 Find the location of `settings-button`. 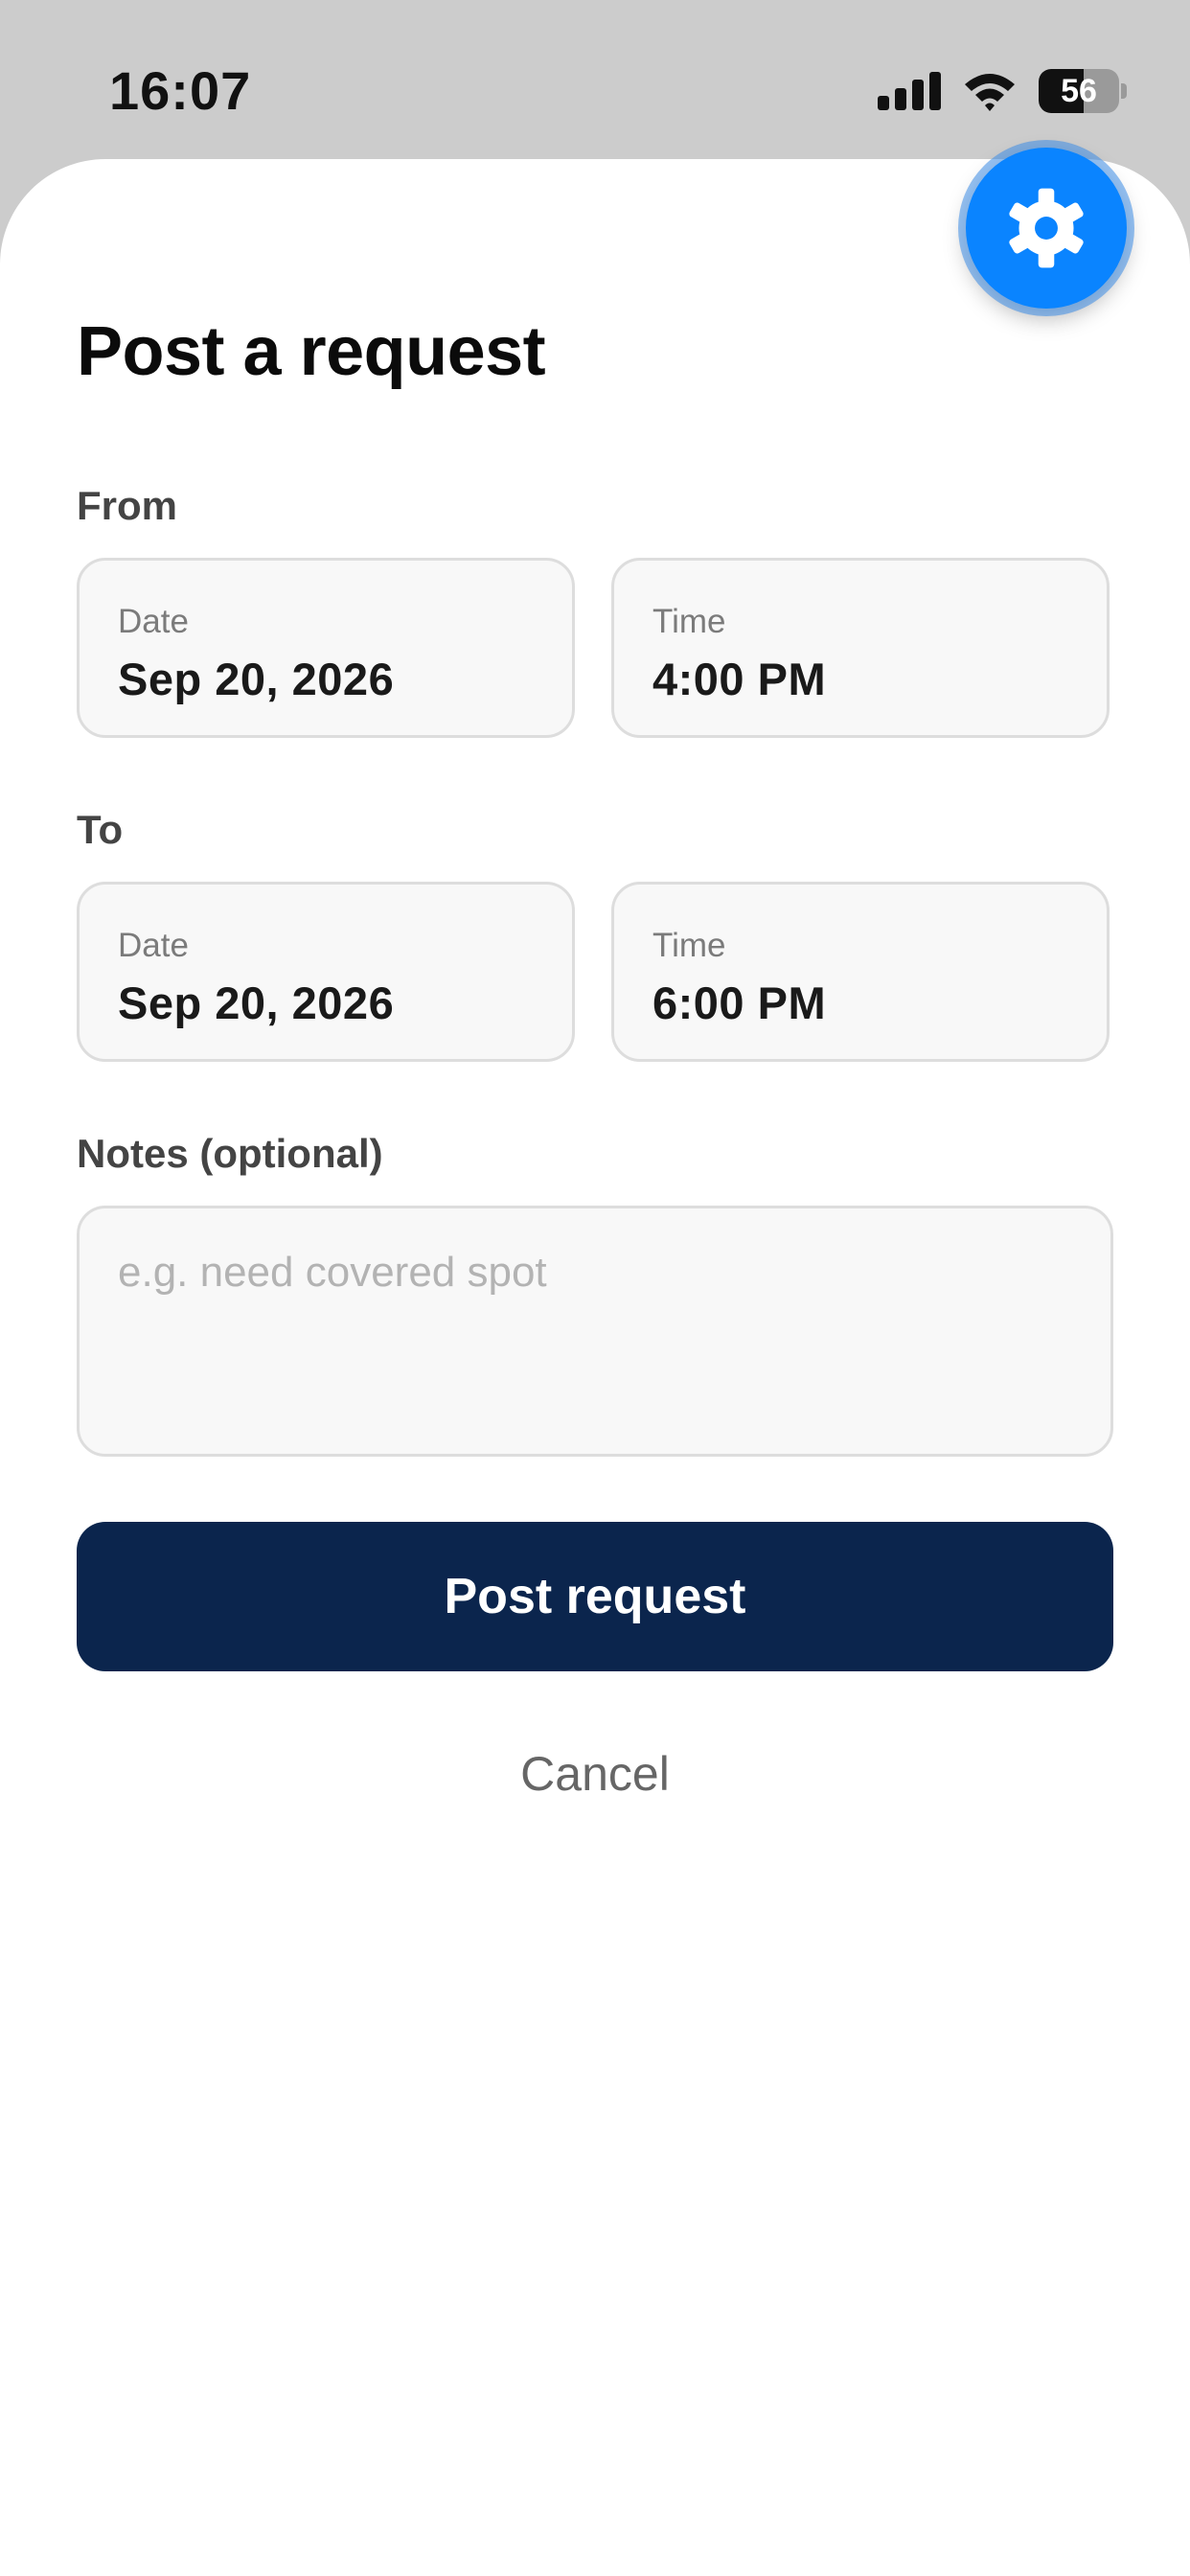

settings-button is located at coordinates (1046, 228).